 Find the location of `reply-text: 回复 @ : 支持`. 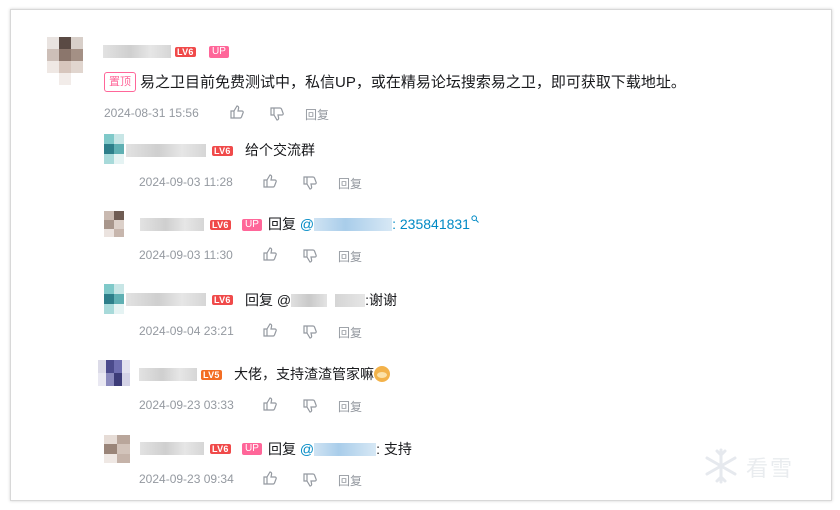

reply-text: 回复 @ : 支持 is located at coordinates (340, 449).